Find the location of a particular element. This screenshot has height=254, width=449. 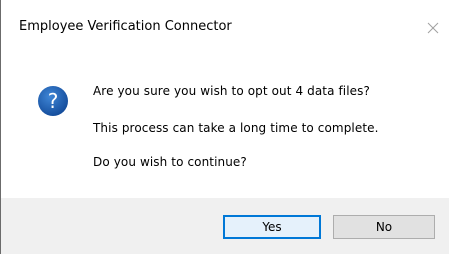

no-button: No is located at coordinates (384, 227).